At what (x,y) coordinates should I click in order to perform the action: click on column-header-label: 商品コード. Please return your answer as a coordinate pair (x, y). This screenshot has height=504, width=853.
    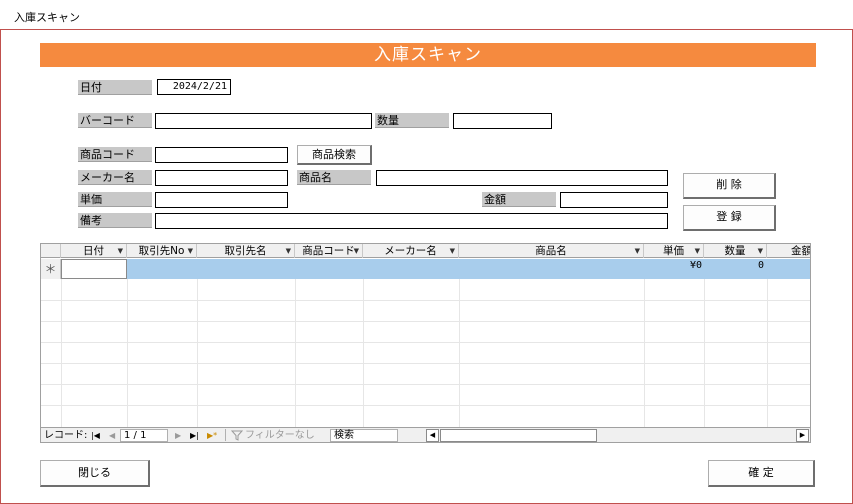
    Looking at the image, I should click on (328, 251).